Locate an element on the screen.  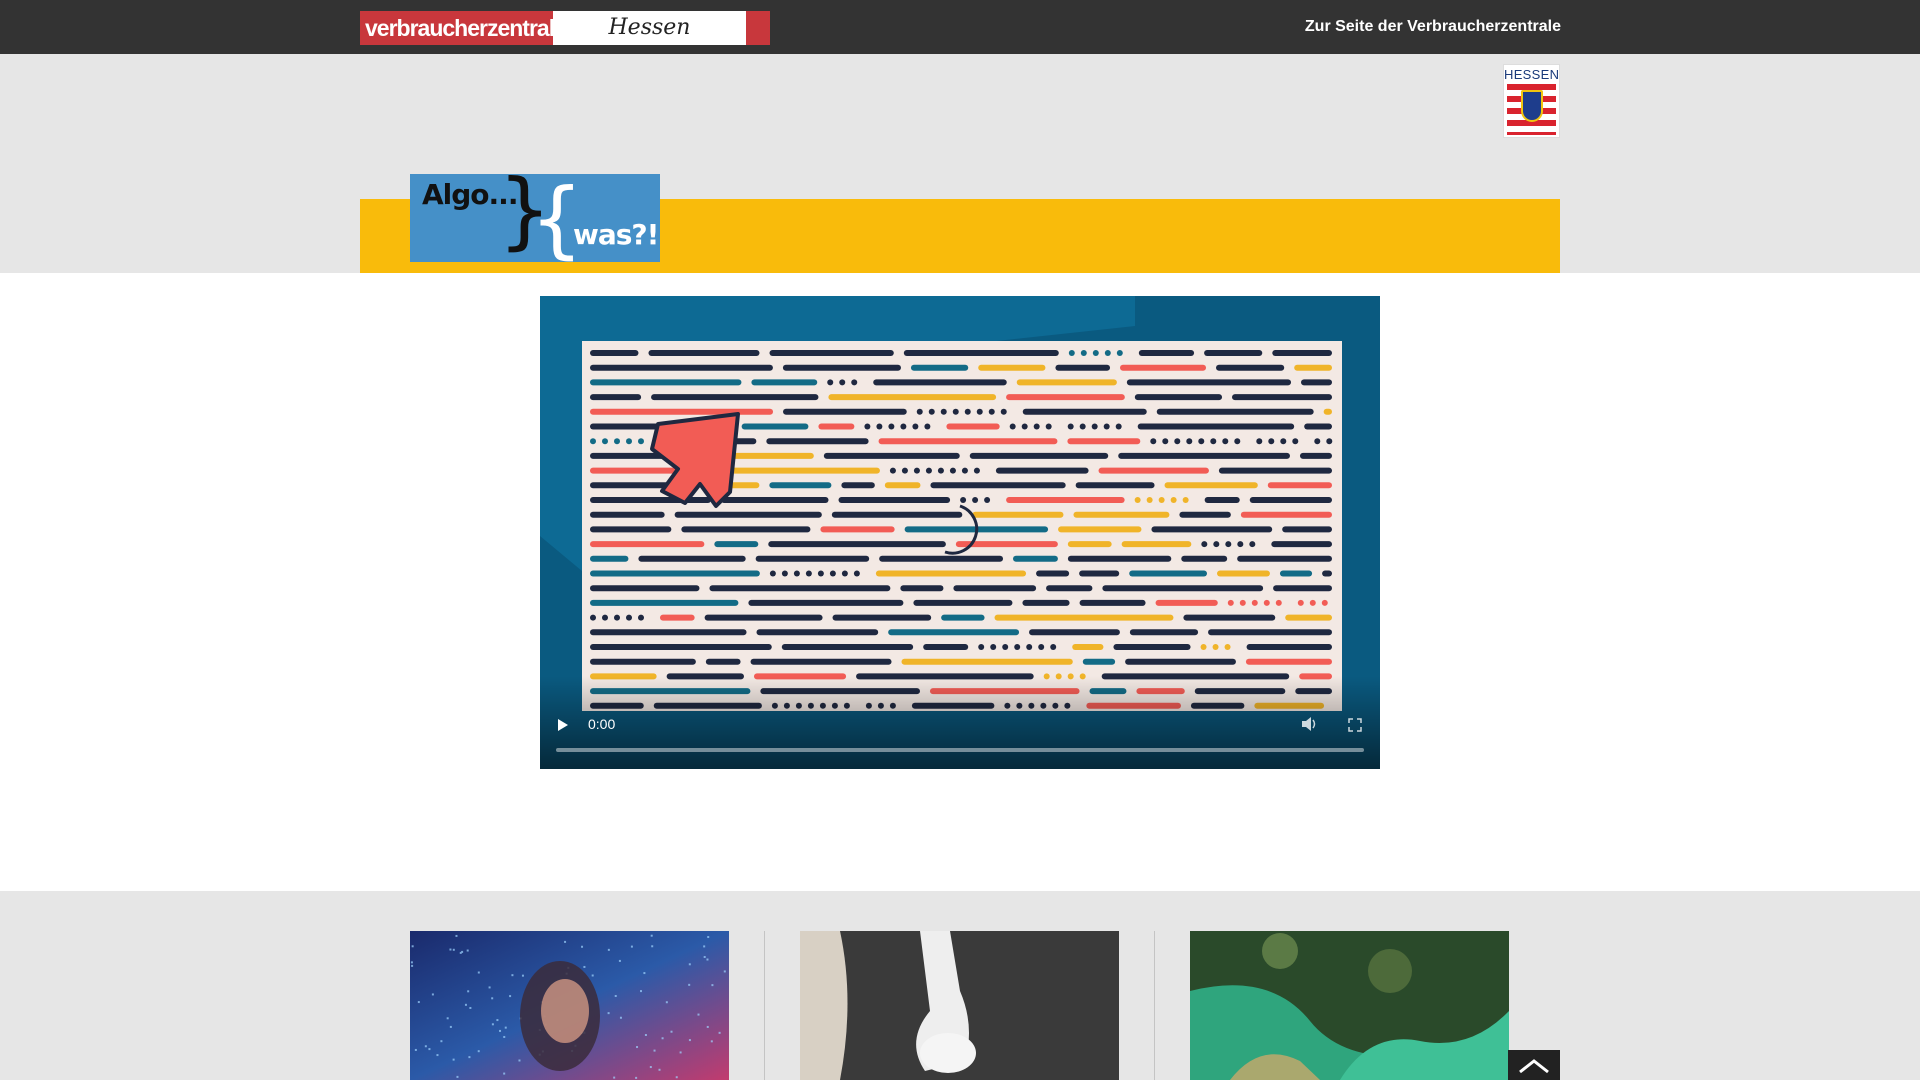
teaser-image-robot-hand is located at coordinates (959, 1005).